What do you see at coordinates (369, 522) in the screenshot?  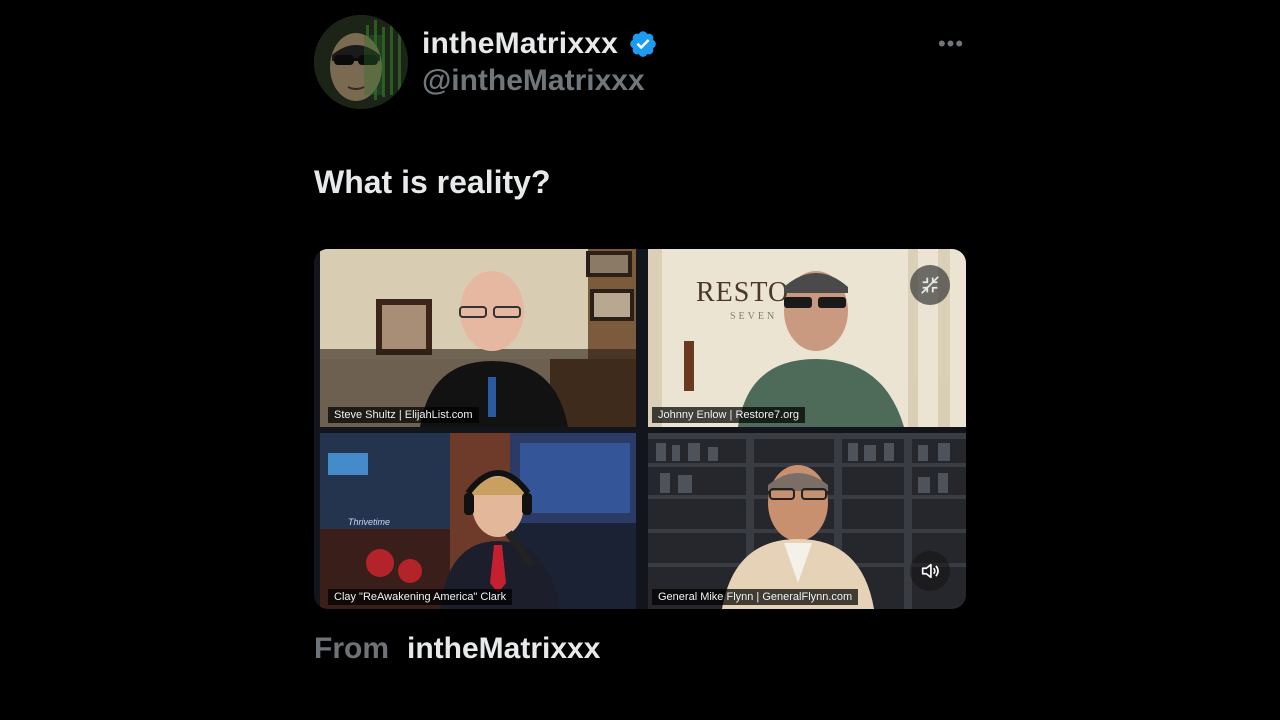 I see `svg-text: Thrivetime` at bounding box center [369, 522].